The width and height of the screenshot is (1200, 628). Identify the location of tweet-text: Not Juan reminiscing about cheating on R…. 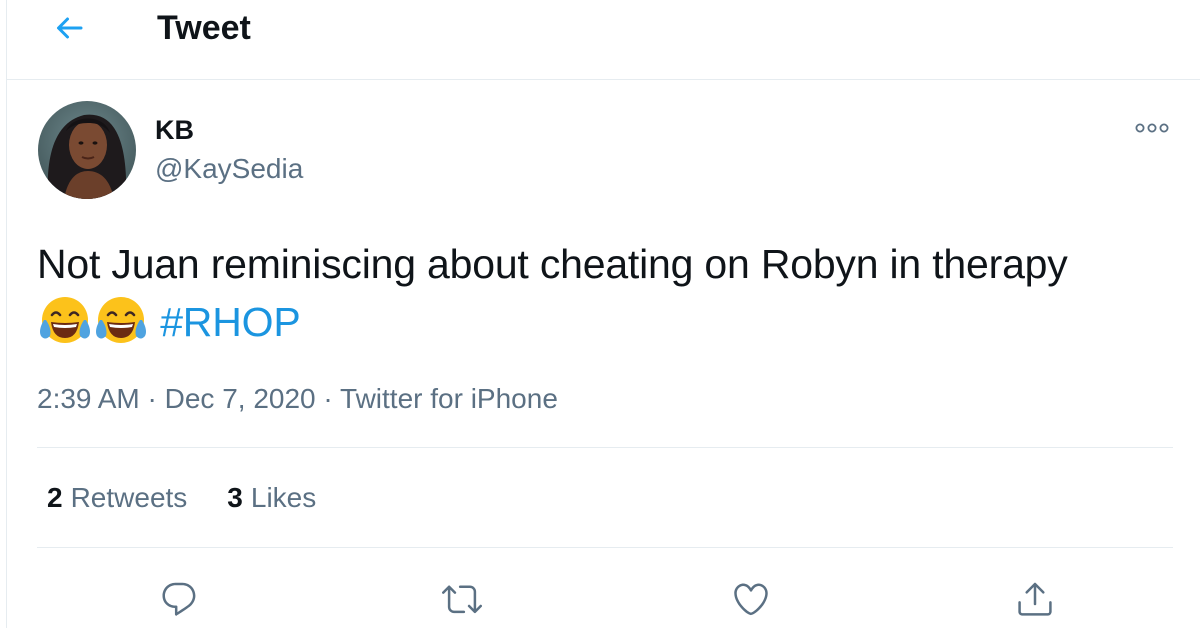
(552, 264).